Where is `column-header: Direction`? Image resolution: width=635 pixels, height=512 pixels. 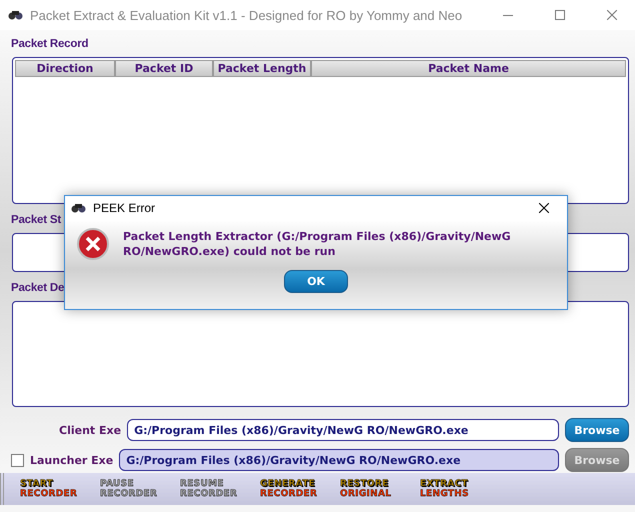
column-header: Direction is located at coordinates (65, 68).